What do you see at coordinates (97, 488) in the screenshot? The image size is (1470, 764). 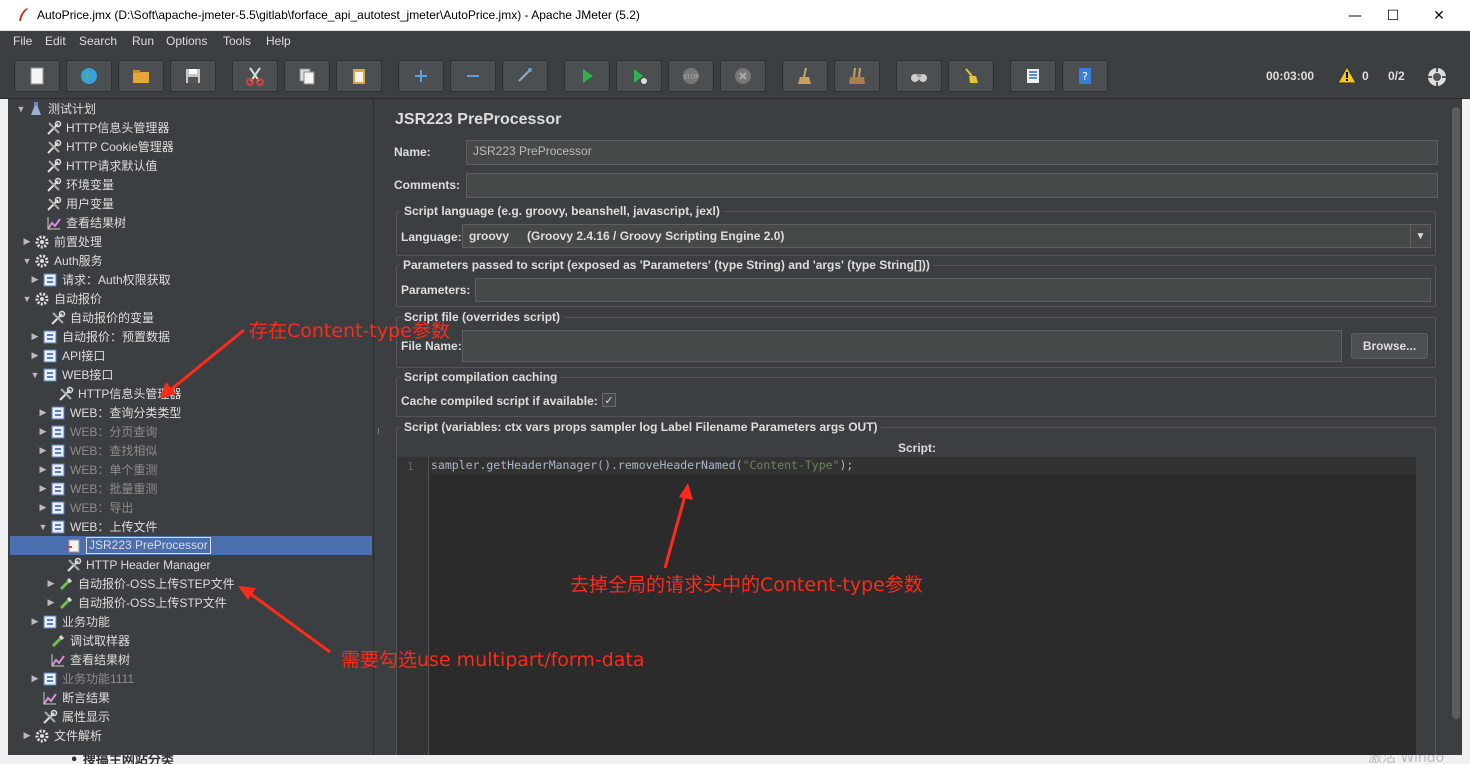 I see `tree-node: ▶ WEB：批量重测` at bounding box center [97, 488].